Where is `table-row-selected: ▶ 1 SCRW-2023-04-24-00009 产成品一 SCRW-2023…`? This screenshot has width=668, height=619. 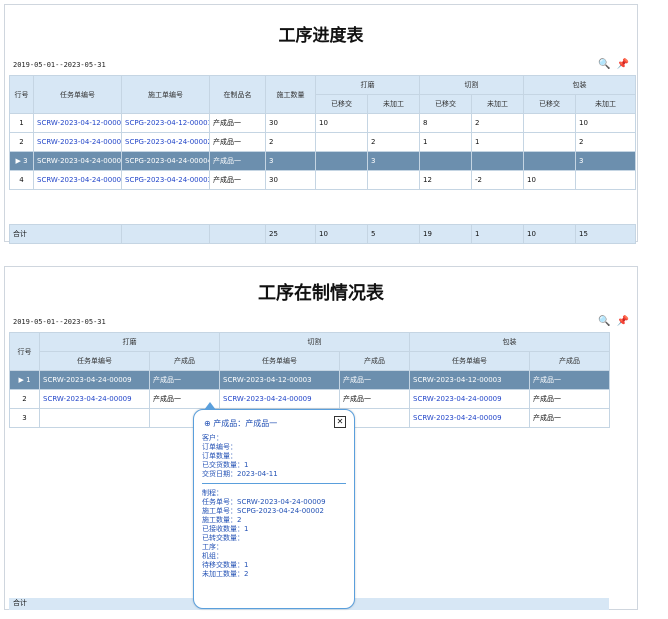
table-row-selected: ▶ 1 SCRW-2023-04-24-00009 产成品一 SCRW-2023… is located at coordinates (309, 380).